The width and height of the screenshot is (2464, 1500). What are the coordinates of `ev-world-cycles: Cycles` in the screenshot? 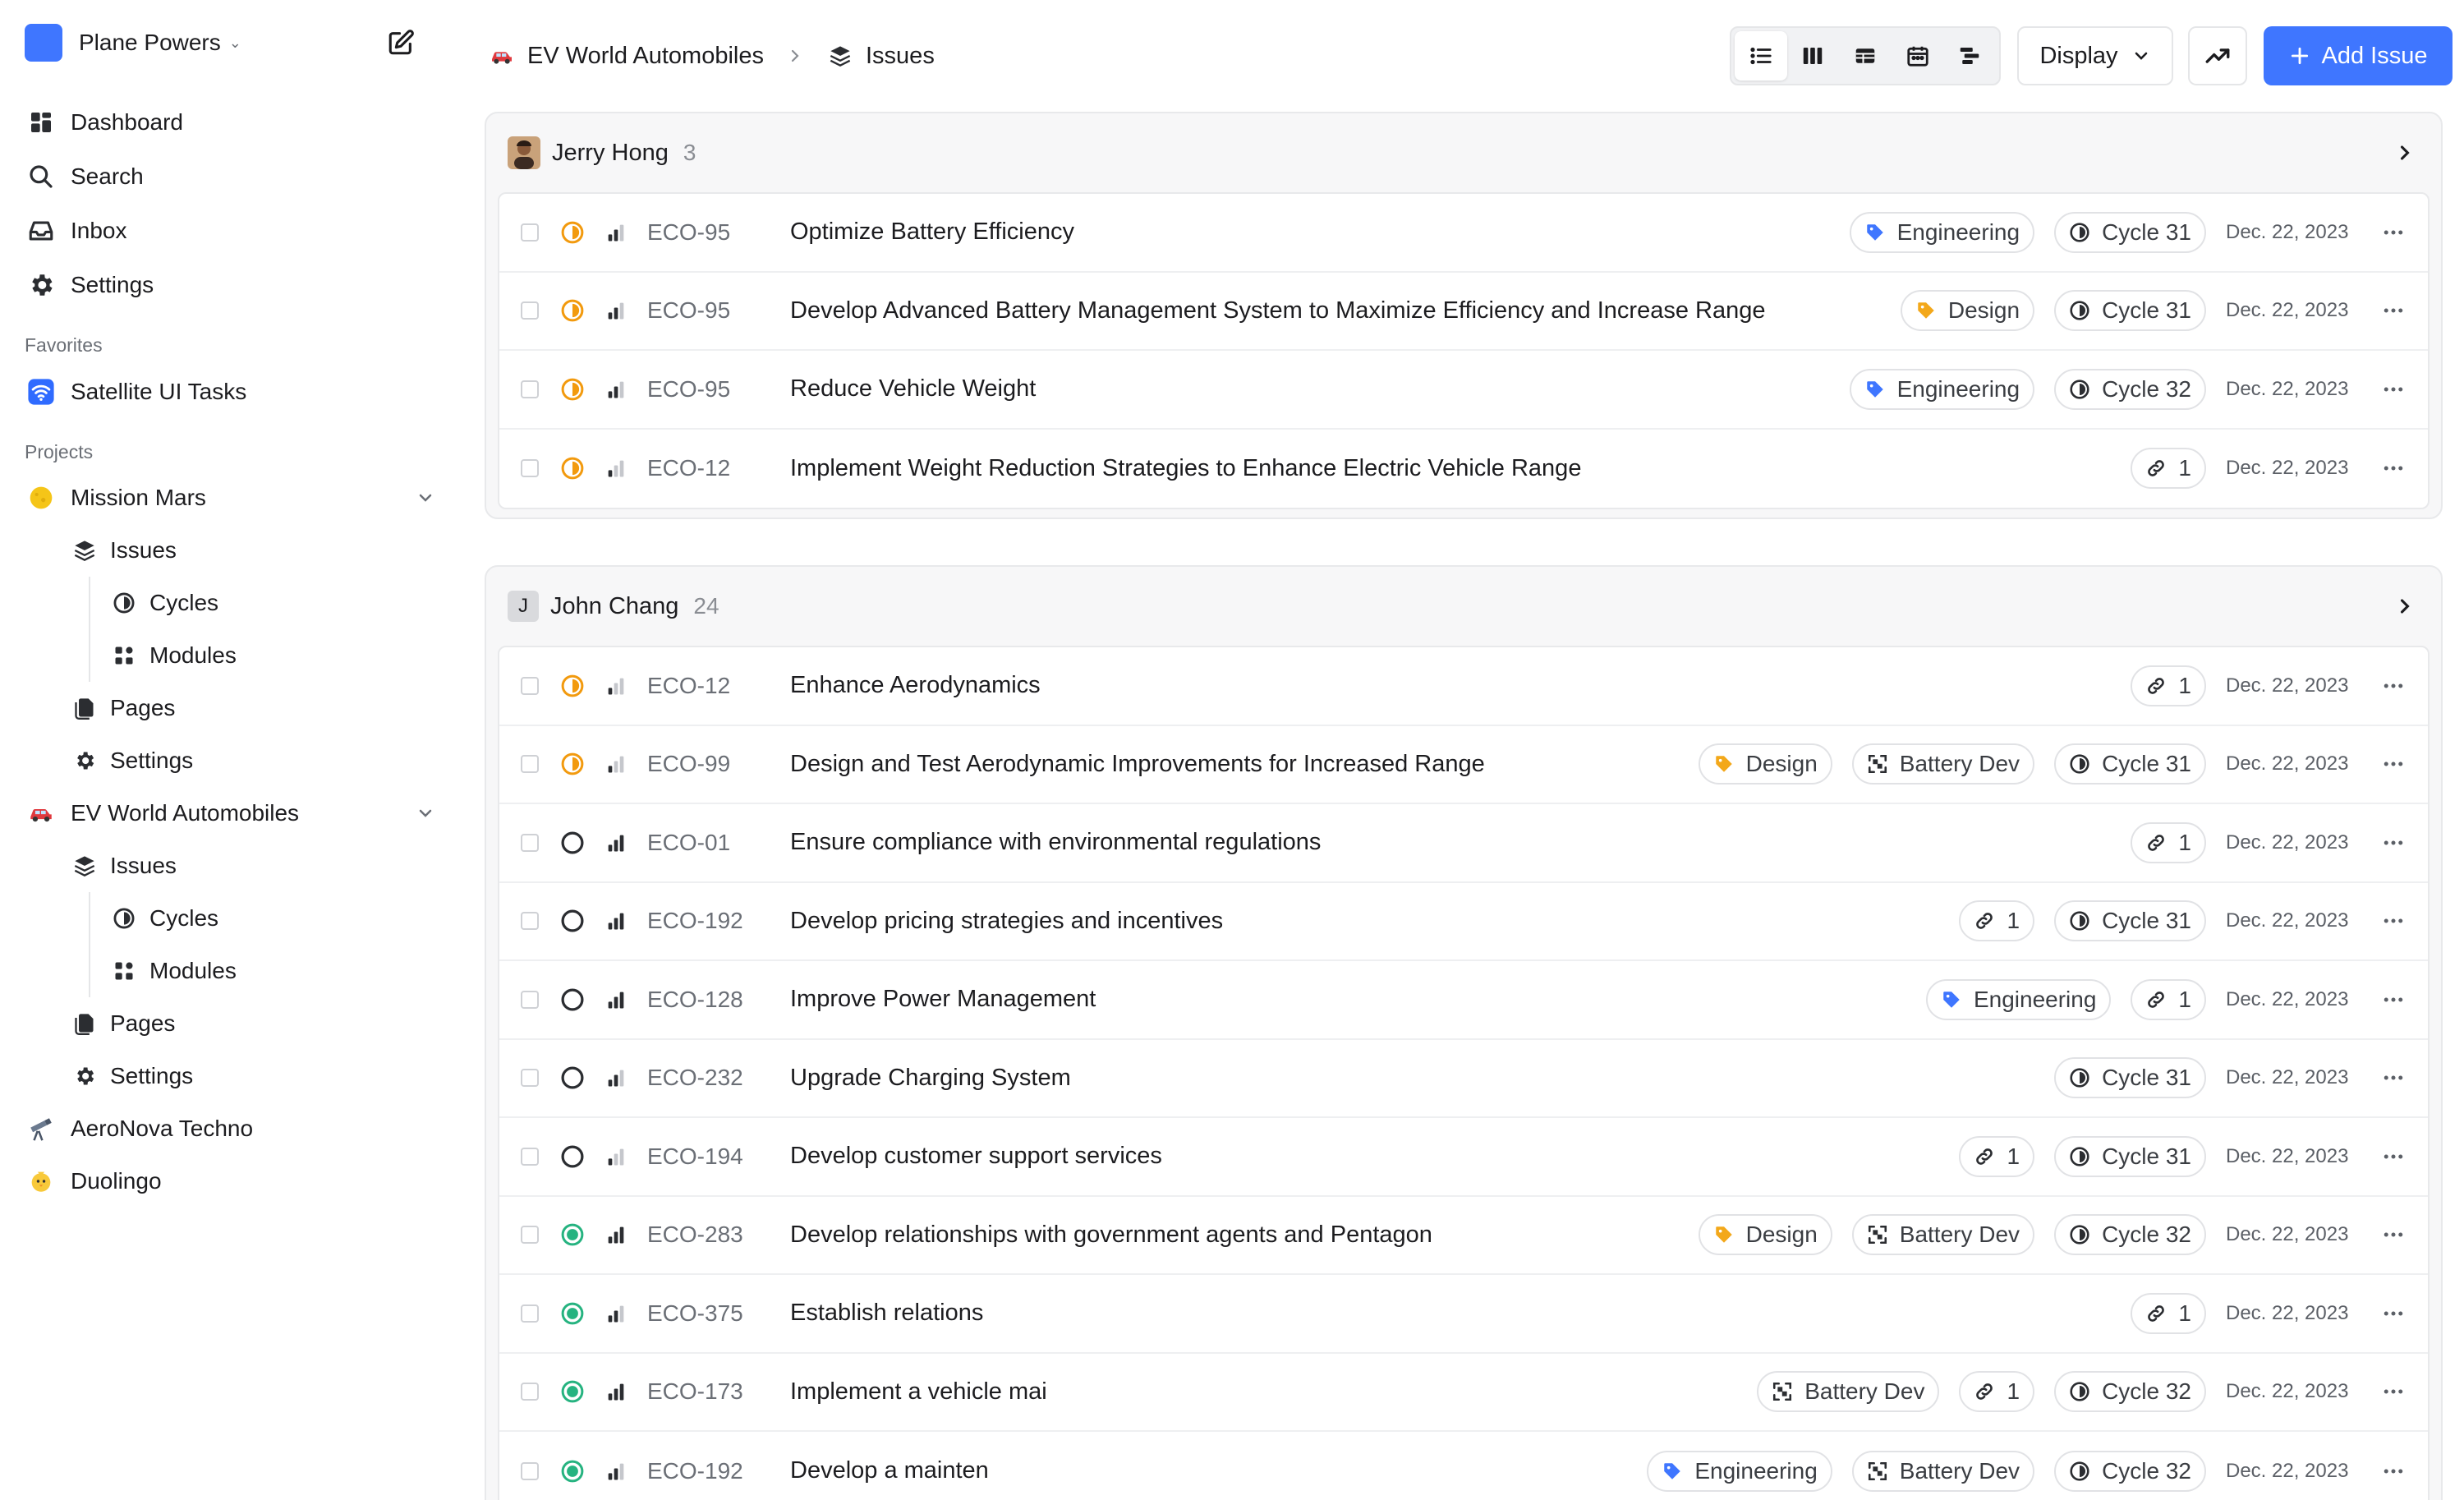 It's located at (230, 919).